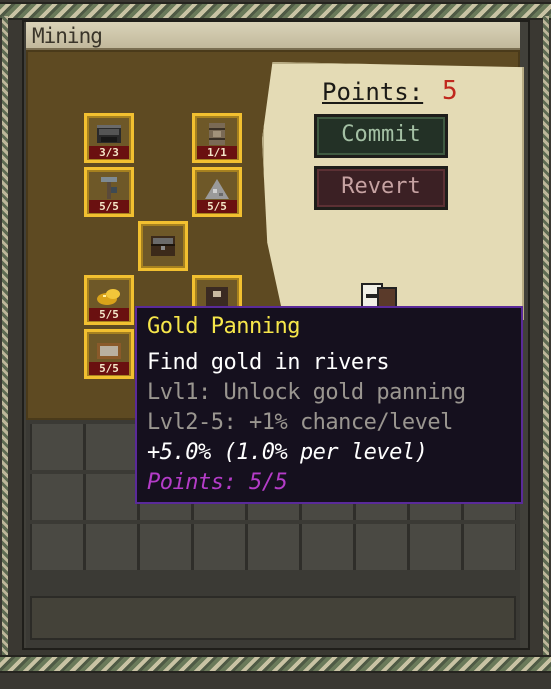 The width and height of the screenshot is (551, 689). What do you see at coordinates (273, 618) in the screenshot?
I see `hotbar` at bounding box center [273, 618].